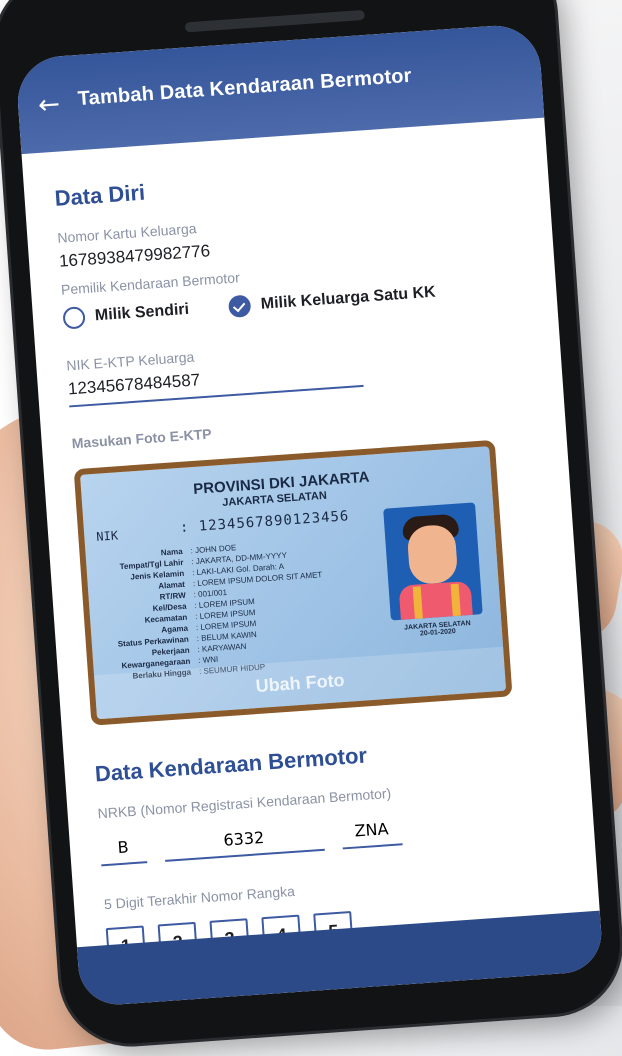 The height and width of the screenshot is (1056, 622). What do you see at coordinates (245, 87) in the screenshot?
I see `app-title: Tambah Data Kendaraan Bermotor` at bounding box center [245, 87].